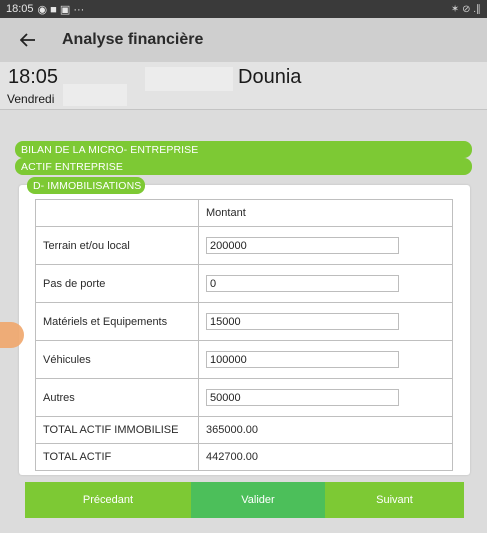 This screenshot has height=533, width=487. I want to click on status-time: 18:05, so click(20, 9).